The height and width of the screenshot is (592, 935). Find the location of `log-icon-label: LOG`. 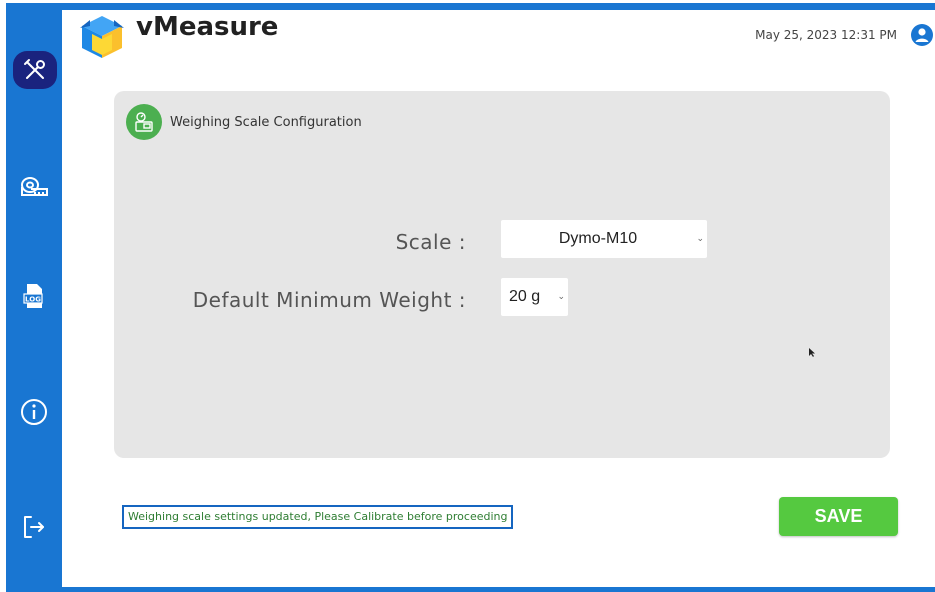

log-icon-label: LOG is located at coordinates (33, 300).